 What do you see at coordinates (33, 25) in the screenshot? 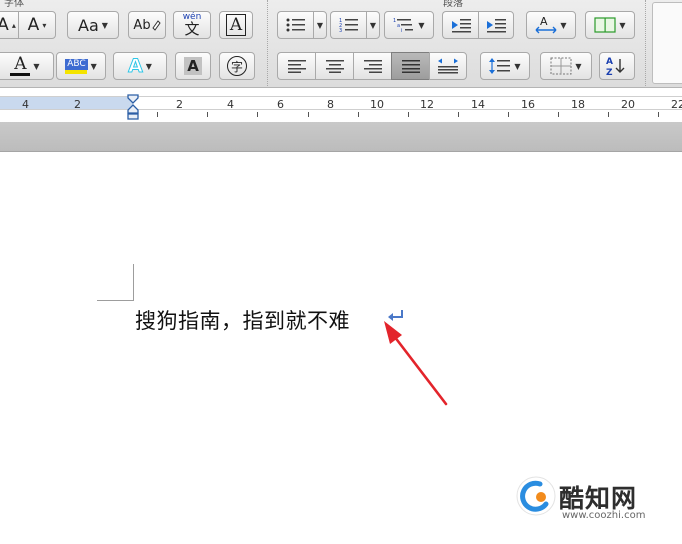
I see `shrink-font-icon: A` at bounding box center [33, 25].